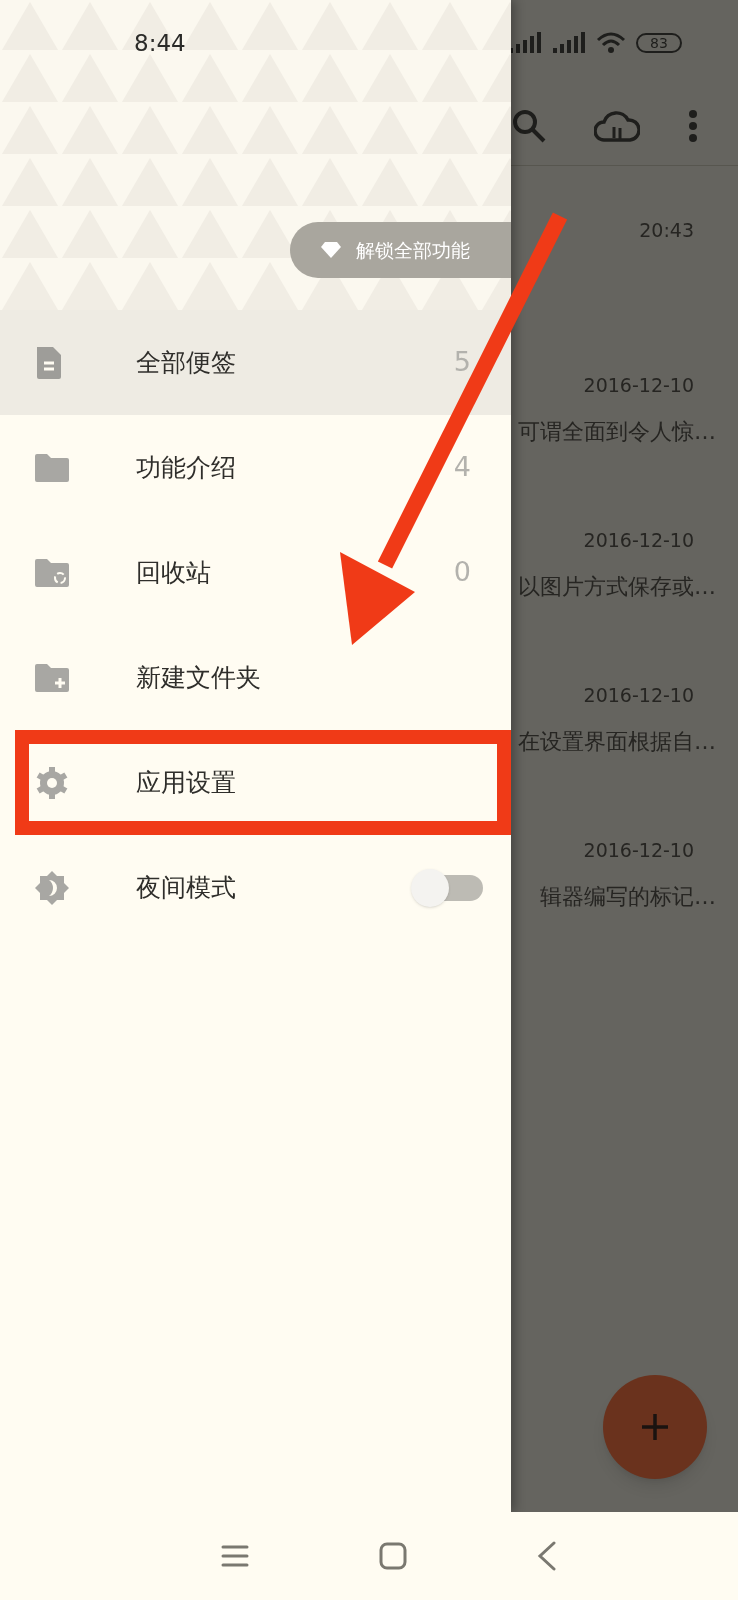 This screenshot has height=1600, width=738. Describe the element at coordinates (393, 1556) in the screenshot. I see `home-icon` at that location.